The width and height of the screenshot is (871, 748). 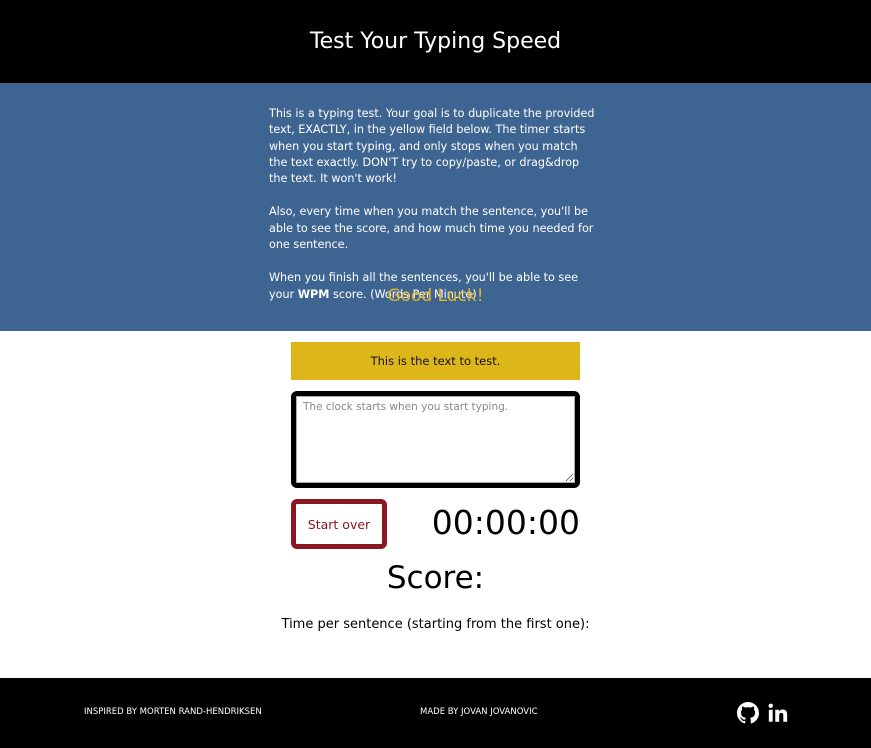 What do you see at coordinates (505, 522) in the screenshot?
I see `timer-display: 00:00:00` at bounding box center [505, 522].